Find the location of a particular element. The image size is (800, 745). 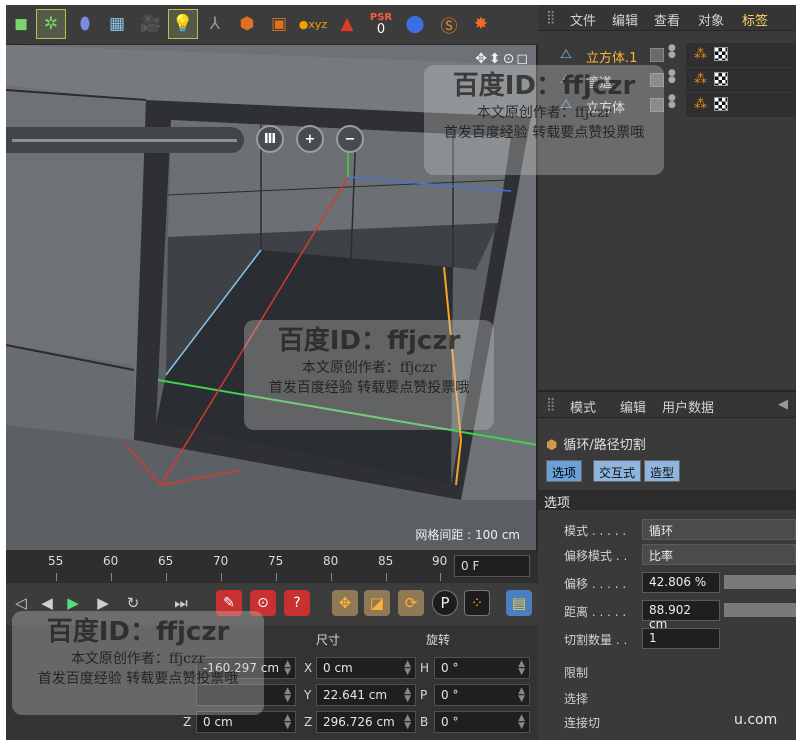

xyz-axis-icon: ●xyz is located at coordinates (313, 24).